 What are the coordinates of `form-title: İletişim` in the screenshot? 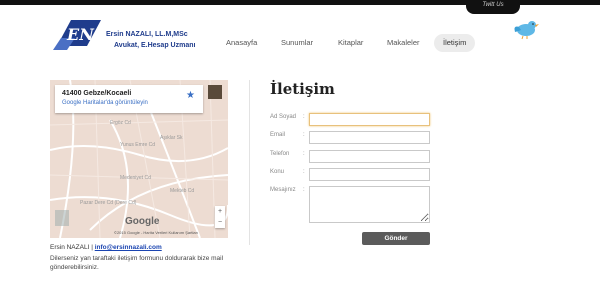 It's located at (302, 89).